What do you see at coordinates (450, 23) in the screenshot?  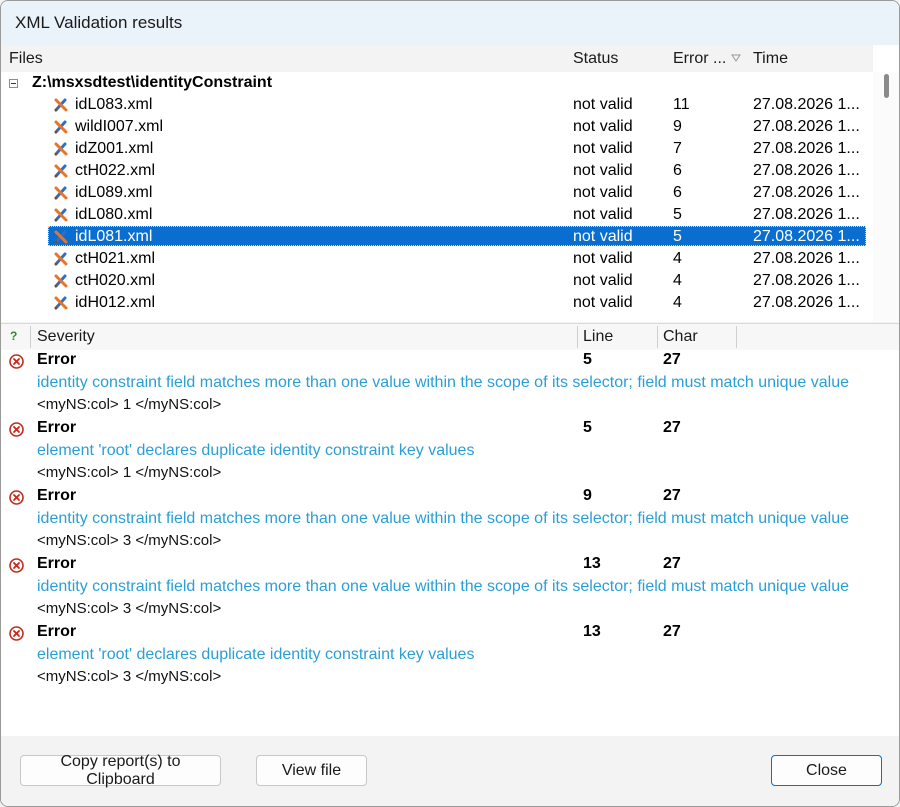 I see `title-bar: XML Validation results` at bounding box center [450, 23].